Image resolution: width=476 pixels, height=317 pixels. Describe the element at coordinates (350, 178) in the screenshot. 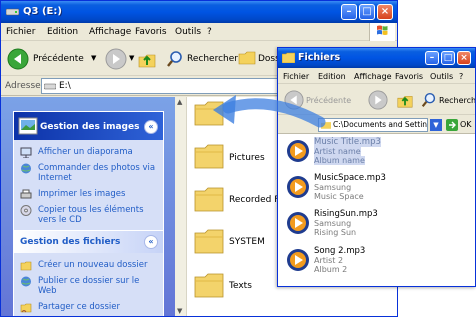

I see `song-name: MusicSpace.mp3` at that location.